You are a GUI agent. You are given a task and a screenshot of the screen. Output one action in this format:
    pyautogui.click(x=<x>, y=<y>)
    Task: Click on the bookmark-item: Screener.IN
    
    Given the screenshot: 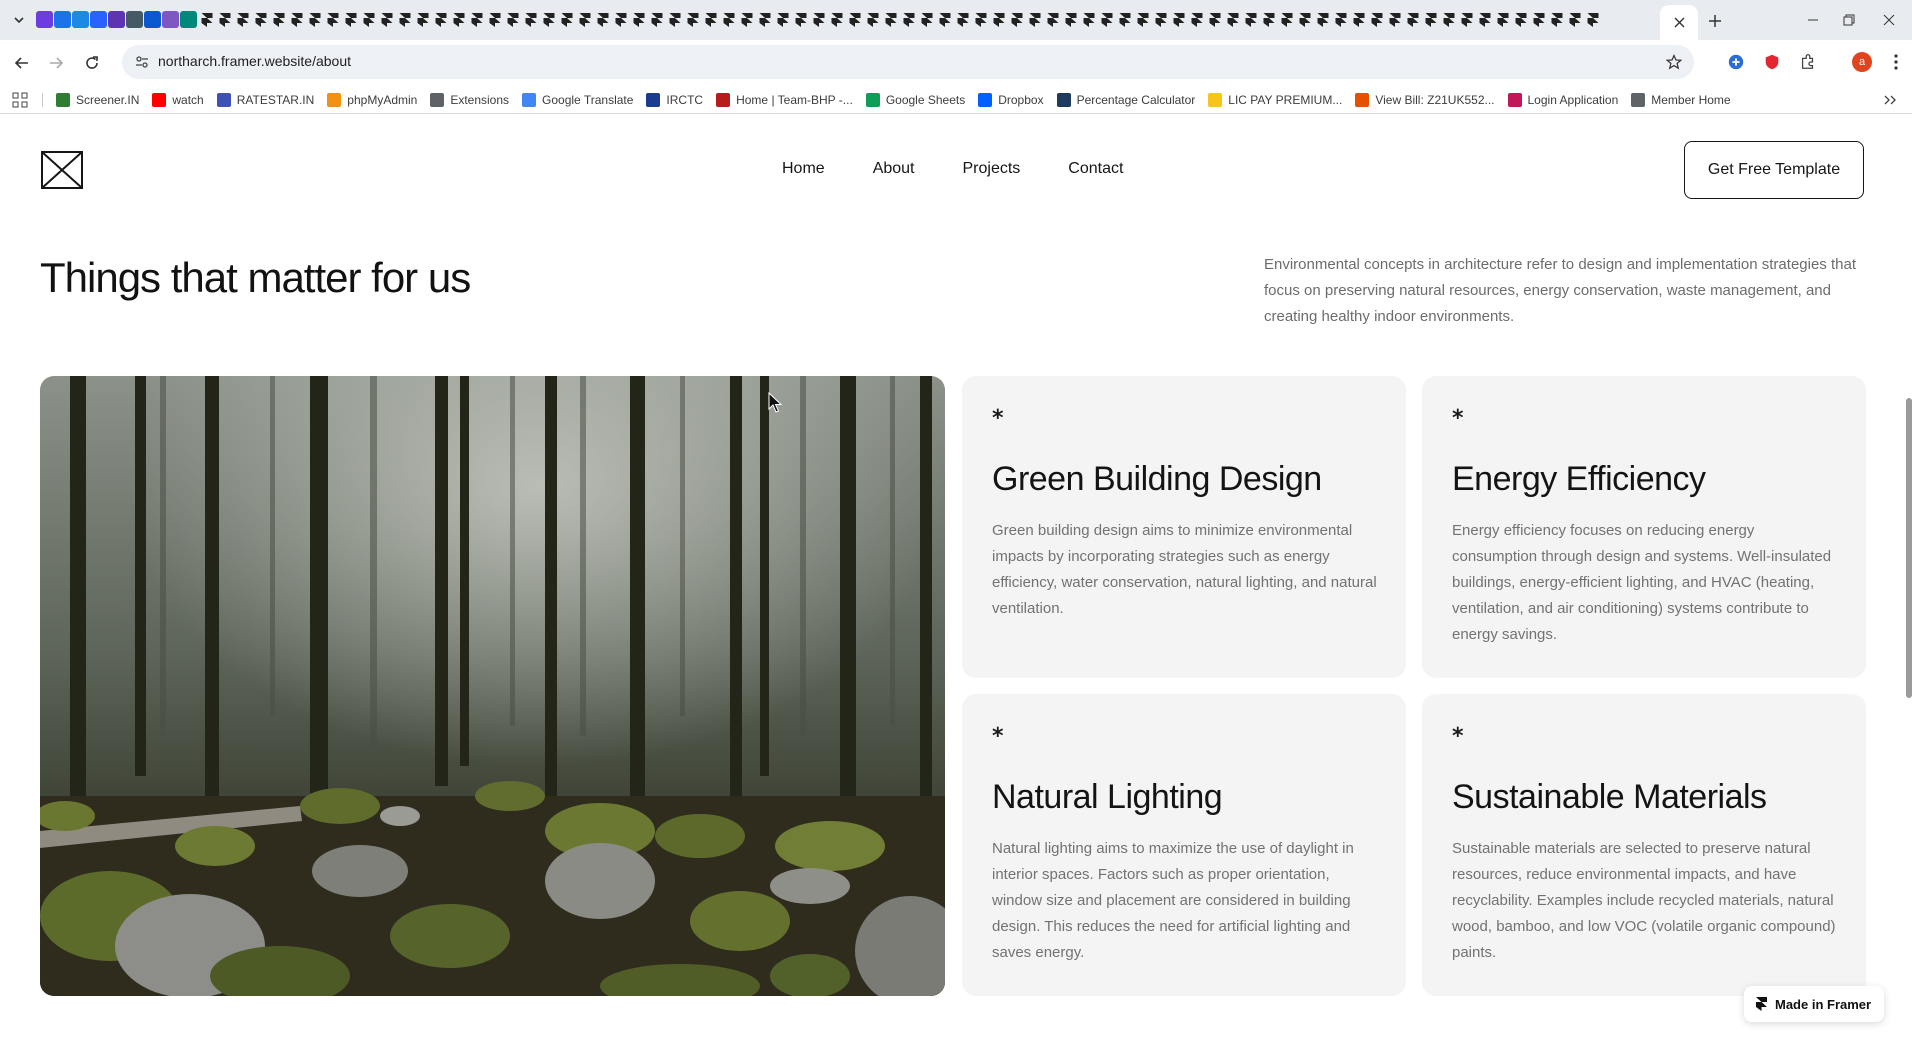 What is the action you would take?
    pyautogui.click(x=97, y=100)
    